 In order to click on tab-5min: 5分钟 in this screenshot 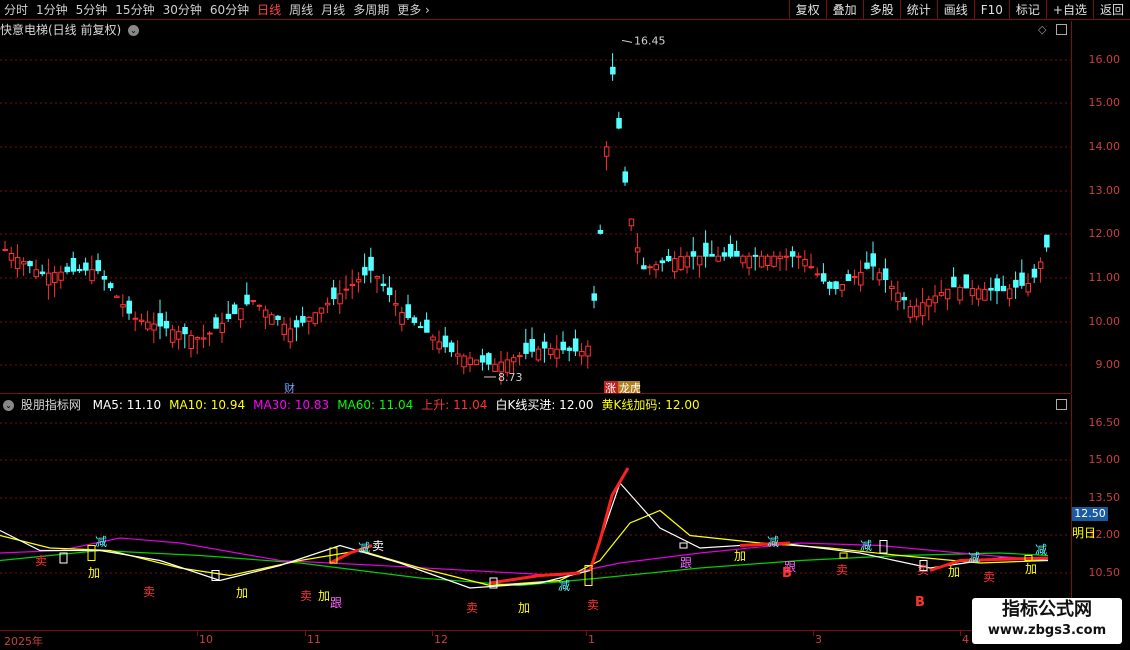, I will do `click(92, 10)`.